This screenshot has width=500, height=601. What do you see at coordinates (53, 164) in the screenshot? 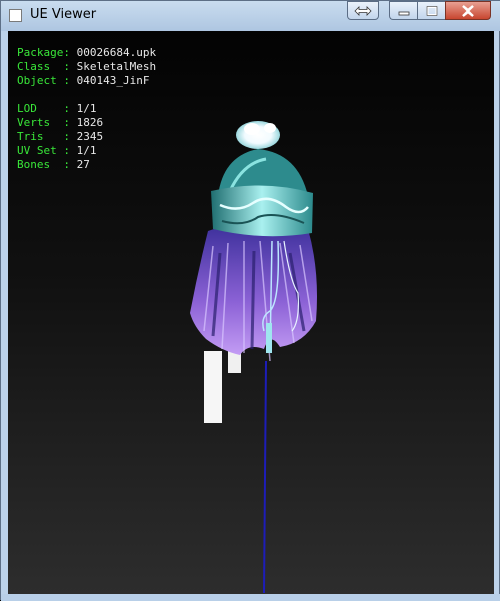
I see `info-row-bones: Bones : 27` at bounding box center [53, 164].